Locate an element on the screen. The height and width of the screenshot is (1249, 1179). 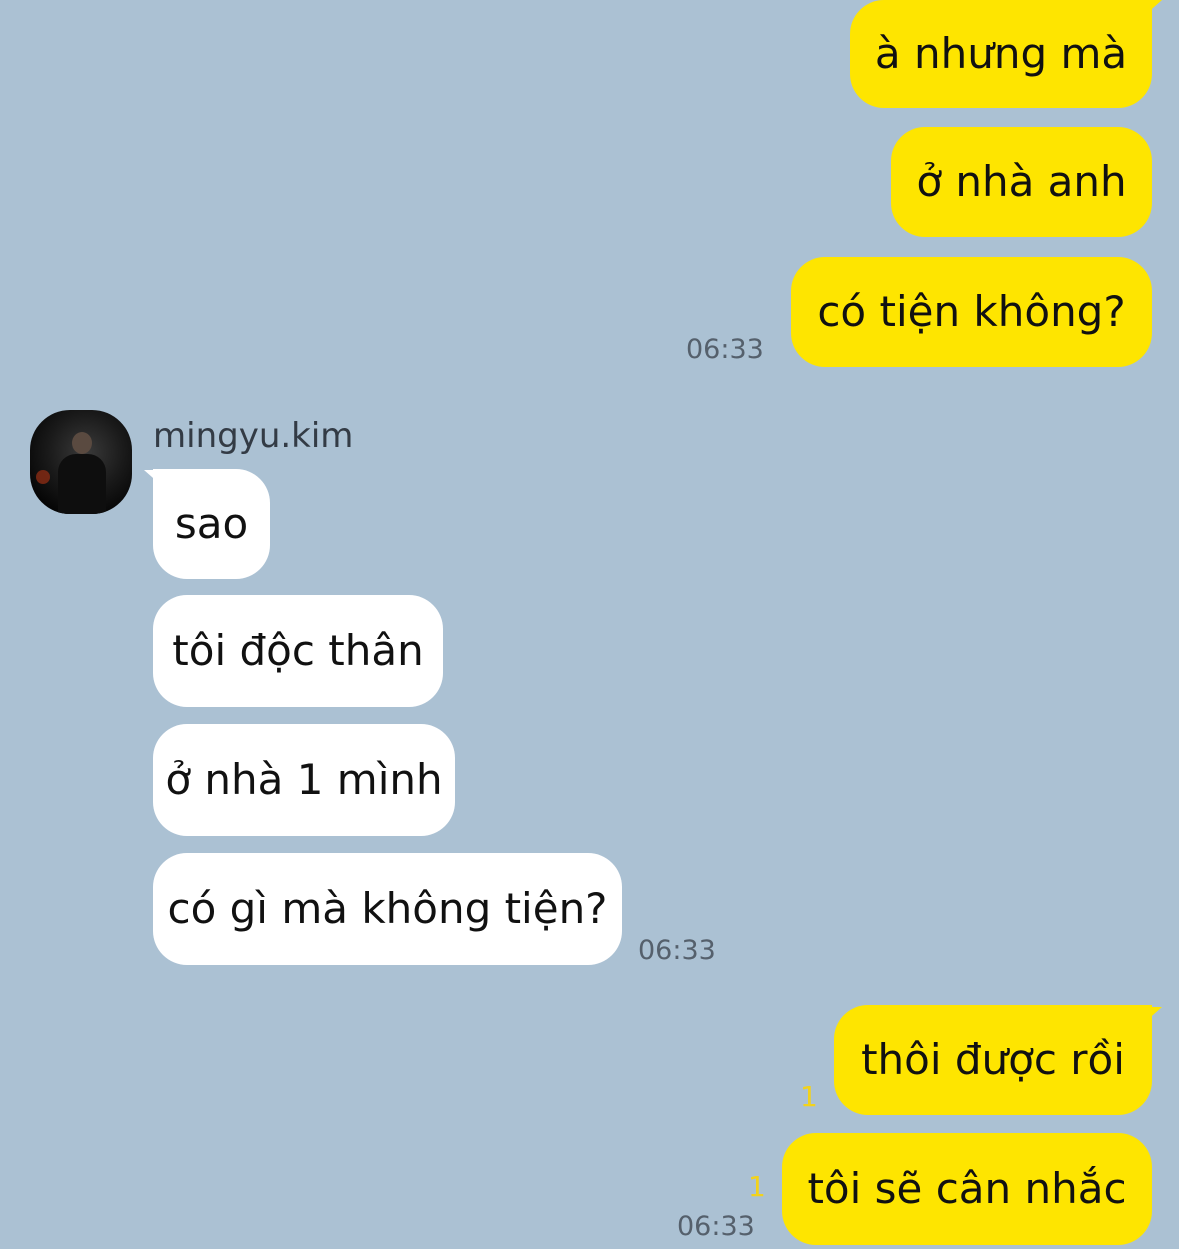
message-bubble-outgoing: ở nhà anh is located at coordinates (1021, 182).